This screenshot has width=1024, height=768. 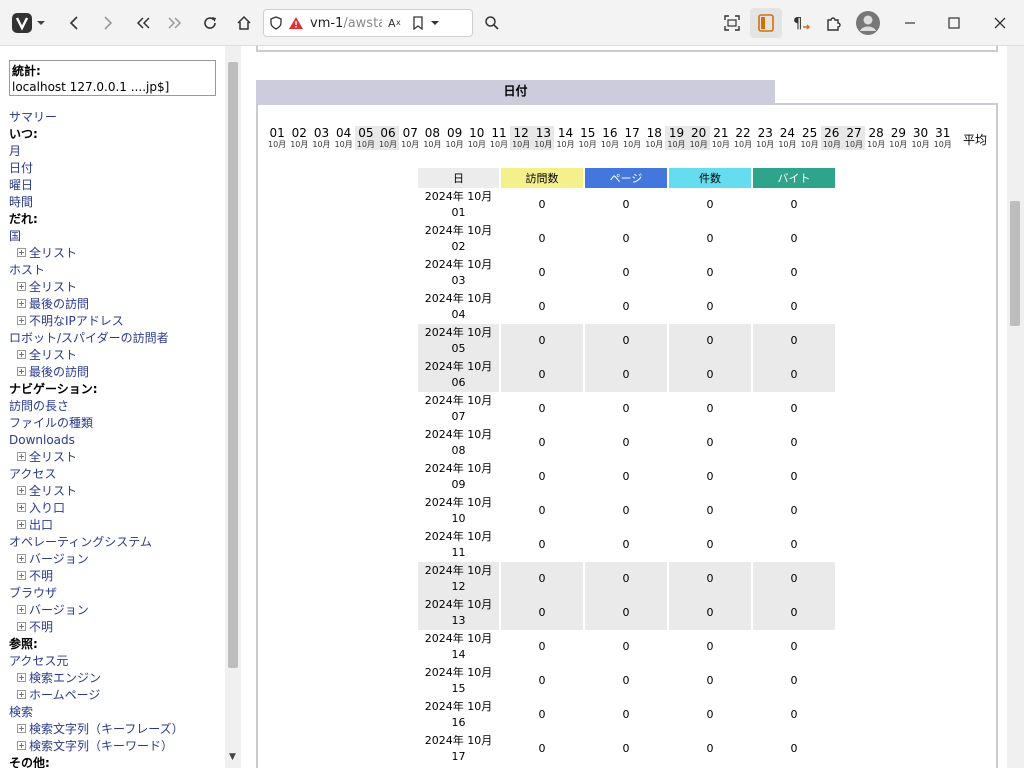 What do you see at coordinates (116, 117) in the screenshot?
I see `sidebar-item: サマリー` at bounding box center [116, 117].